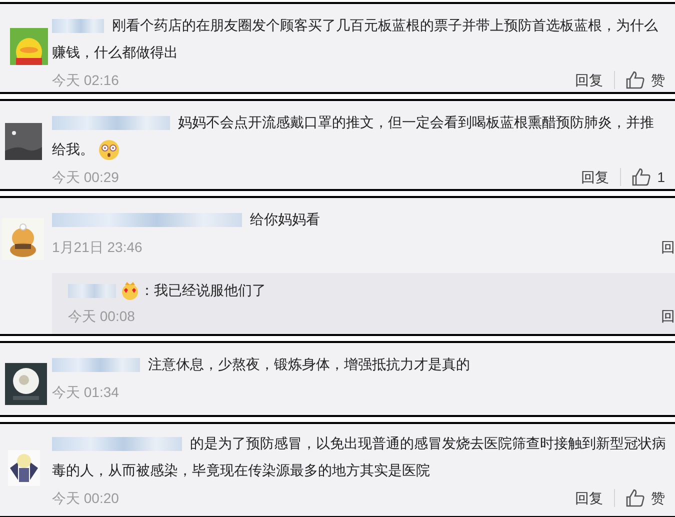  I want to click on blurred-name, so click(92, 291).